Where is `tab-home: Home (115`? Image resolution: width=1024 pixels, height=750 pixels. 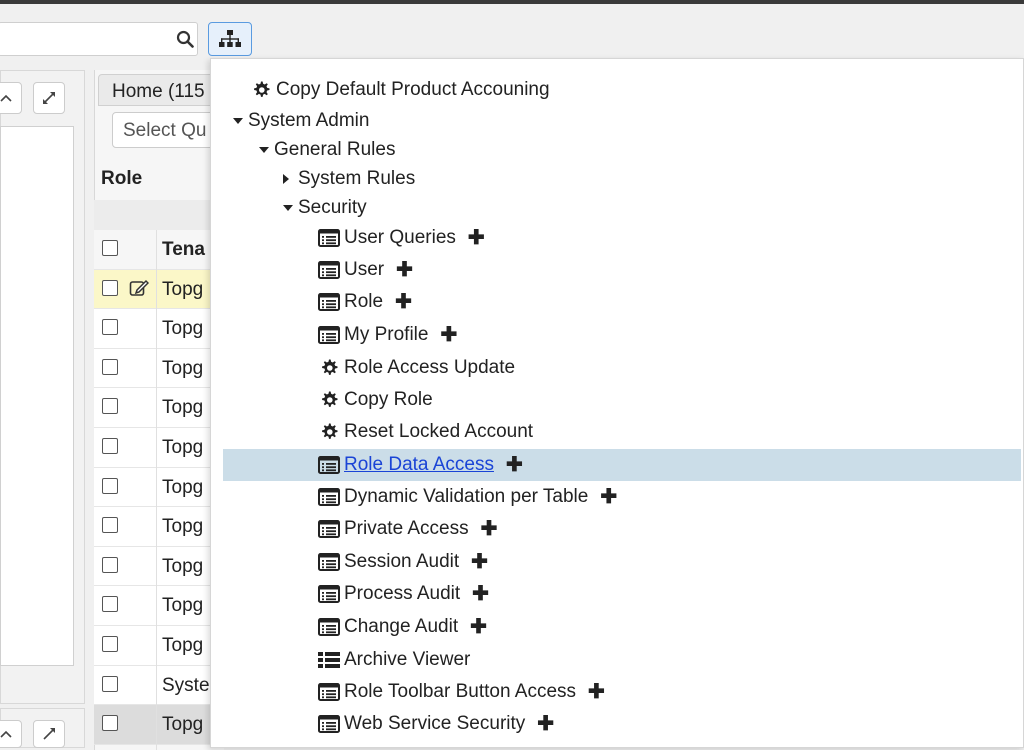
tab-home: Home (115 is located at coordinates (160, 90).